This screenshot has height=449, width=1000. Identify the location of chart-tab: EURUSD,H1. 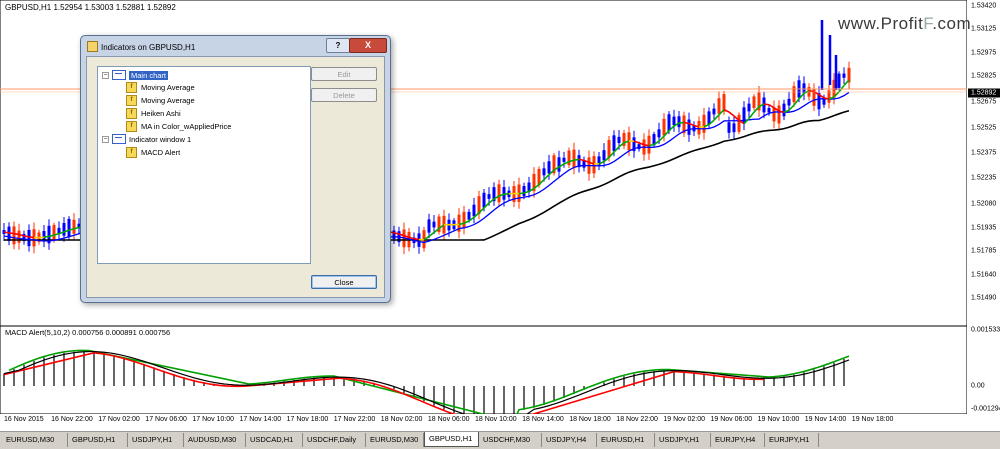
(626, 440).